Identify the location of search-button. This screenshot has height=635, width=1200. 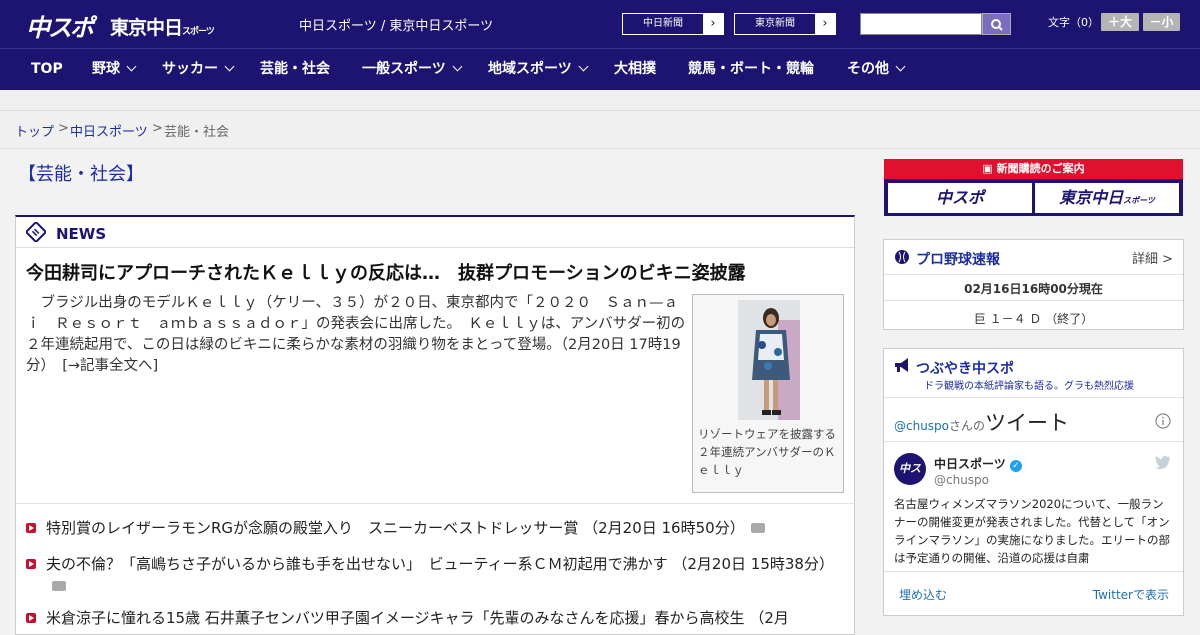
(996, 24).